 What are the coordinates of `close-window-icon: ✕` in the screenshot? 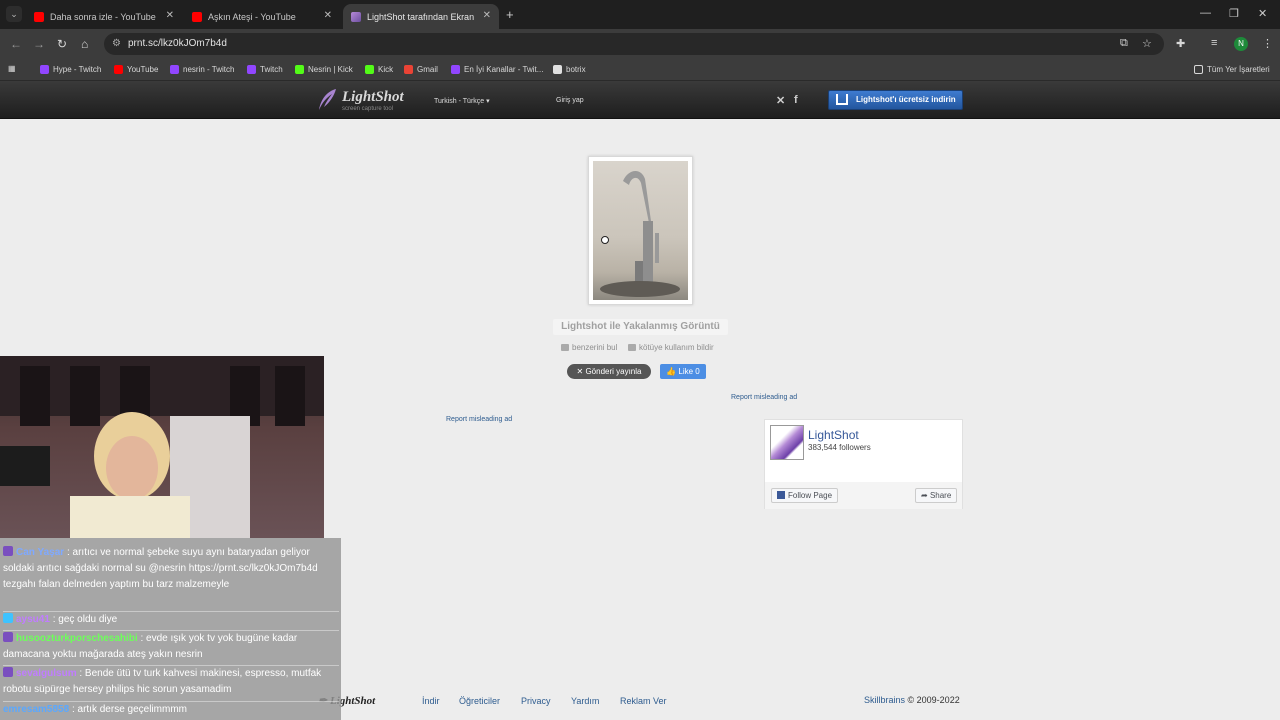 It's located at (1262, 13).